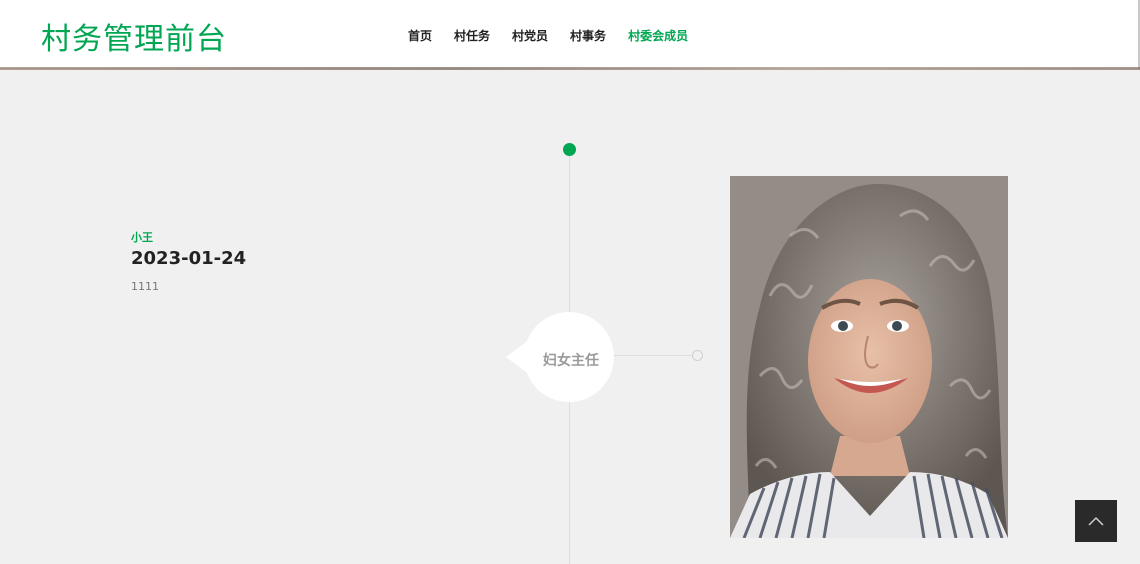  I want to click on site-logo: 村务管理前台, so click(134, 36).